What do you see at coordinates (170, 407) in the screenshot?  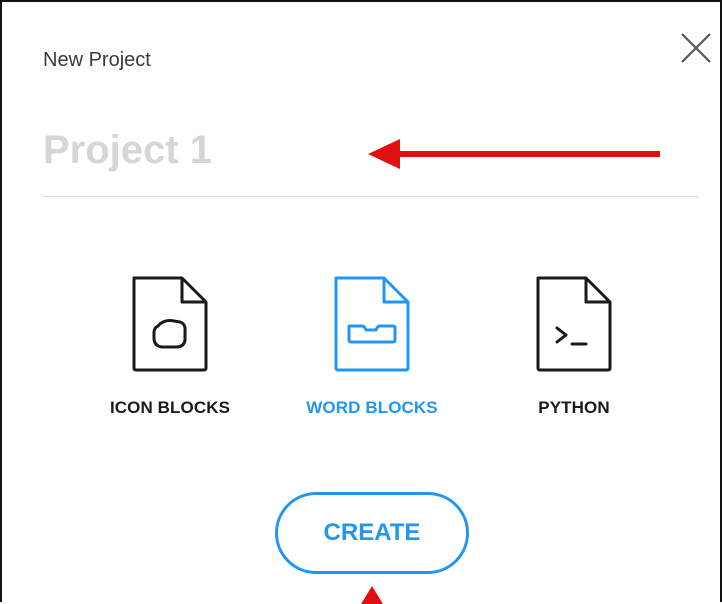 I see `option-label: ICON BLOCKS` at bounding box center [170, 407].